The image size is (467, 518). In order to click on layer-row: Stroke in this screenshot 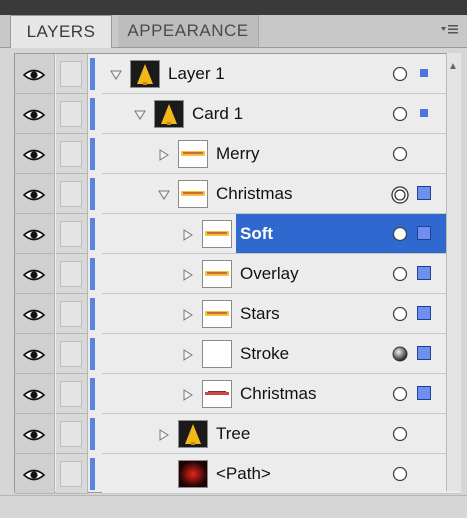, I will do `click(238, 354)`.